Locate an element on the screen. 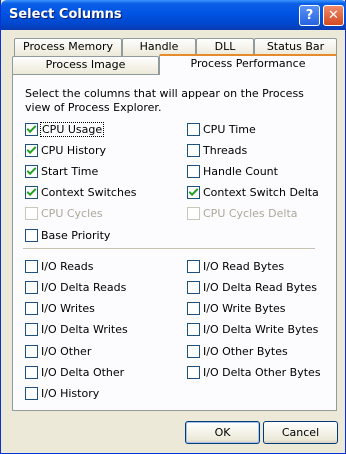  checkbox-io-delta-other: I/O Delta Other is located at coordinates (74, 372).